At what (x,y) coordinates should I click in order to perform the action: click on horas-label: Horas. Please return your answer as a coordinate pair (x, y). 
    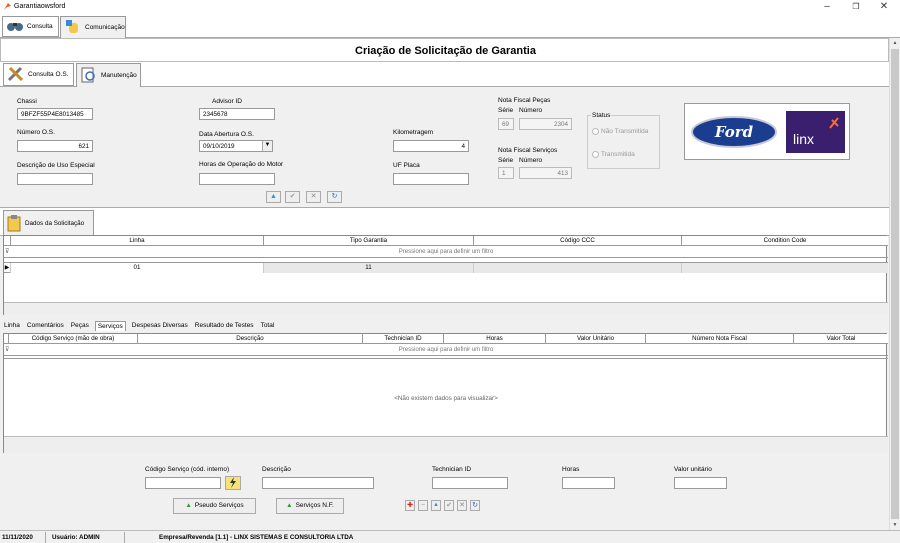
    Looking at the image, I should click on (571, 469).